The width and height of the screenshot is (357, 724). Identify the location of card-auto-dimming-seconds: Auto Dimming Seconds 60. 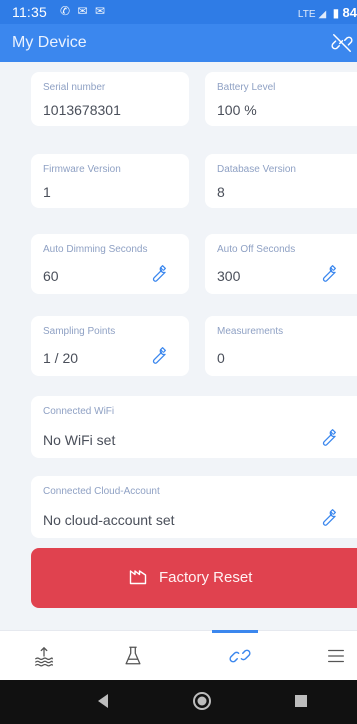
(110, 264).